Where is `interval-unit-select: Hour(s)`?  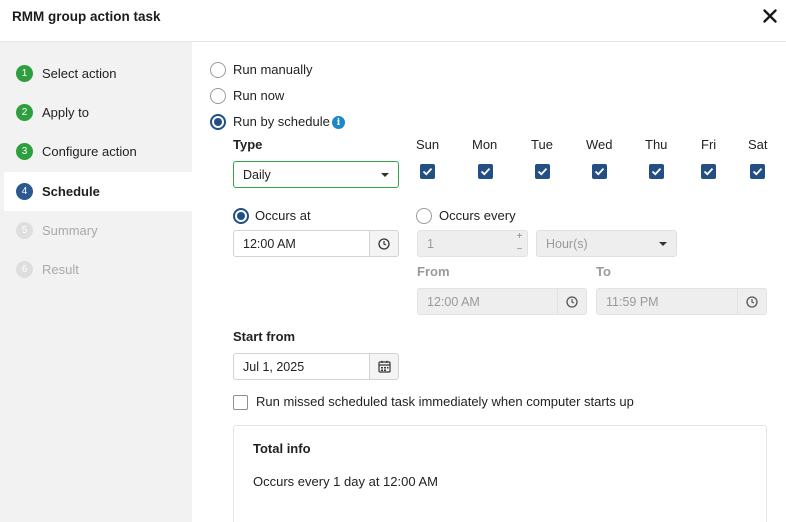
interval-unit-select: Hour(s) is located at coordinates (606, 243).